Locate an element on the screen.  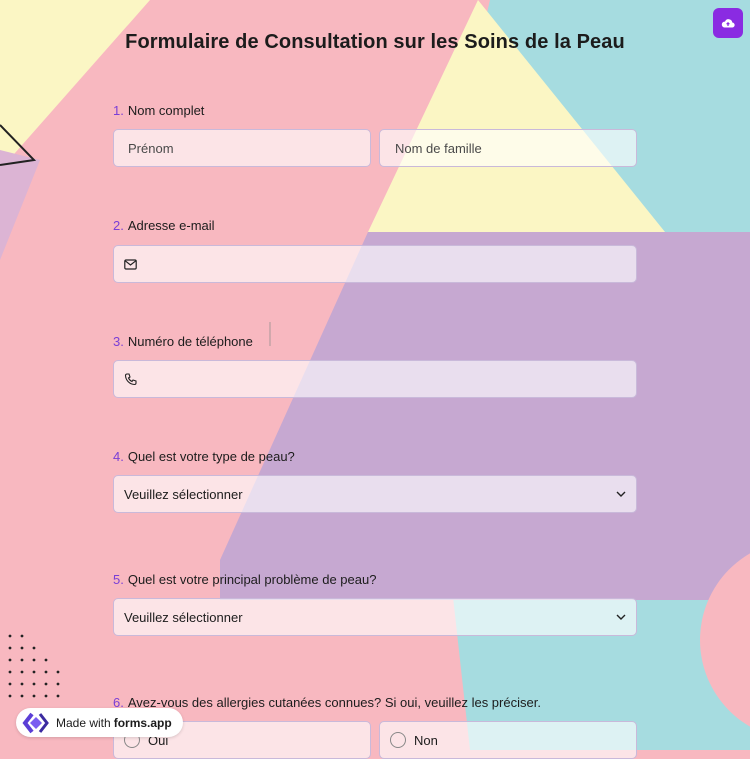
mail-icon is located at coordinates (130, 264).